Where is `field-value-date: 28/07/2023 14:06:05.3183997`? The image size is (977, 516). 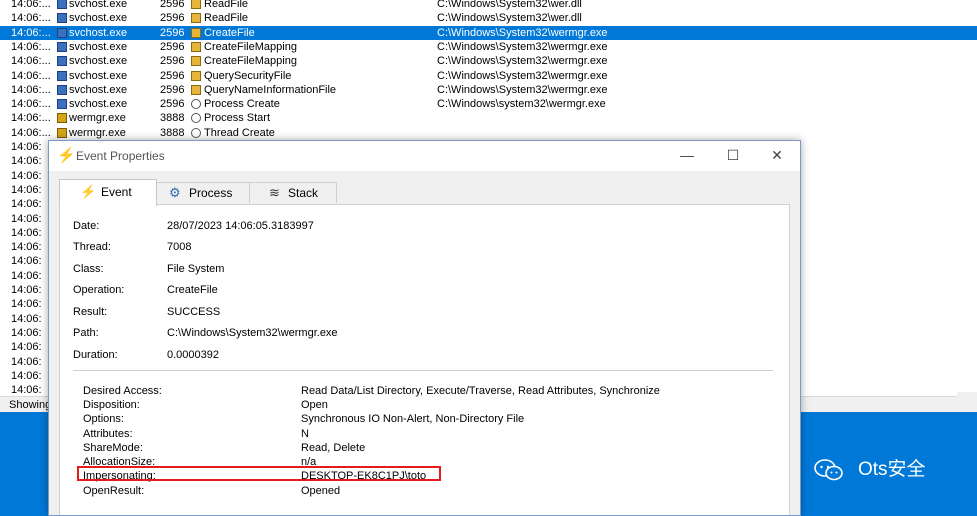
field-value-date: 28/07/2023 14:06:05.3183997 is located at coordinates (240, 226).